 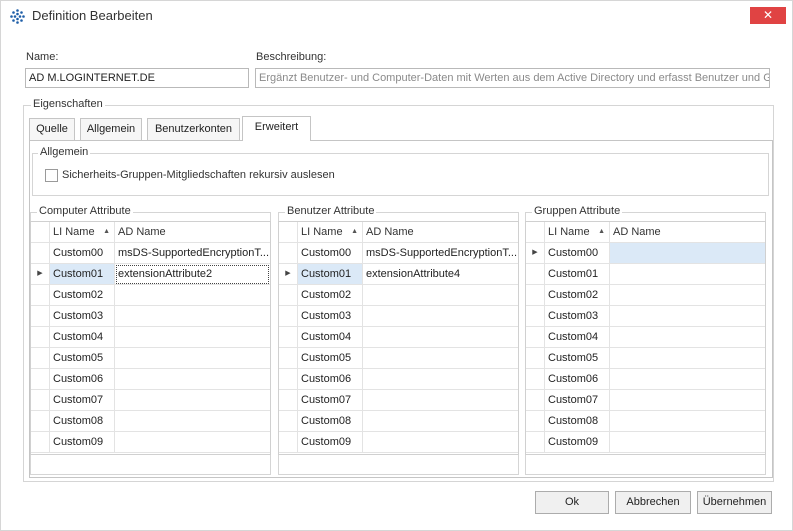 What do you see at coordinates (137, 78) in the screenshot?
I see `name-field: AD M.LOGINTERNET.DE` at bounding box center [137, 78].